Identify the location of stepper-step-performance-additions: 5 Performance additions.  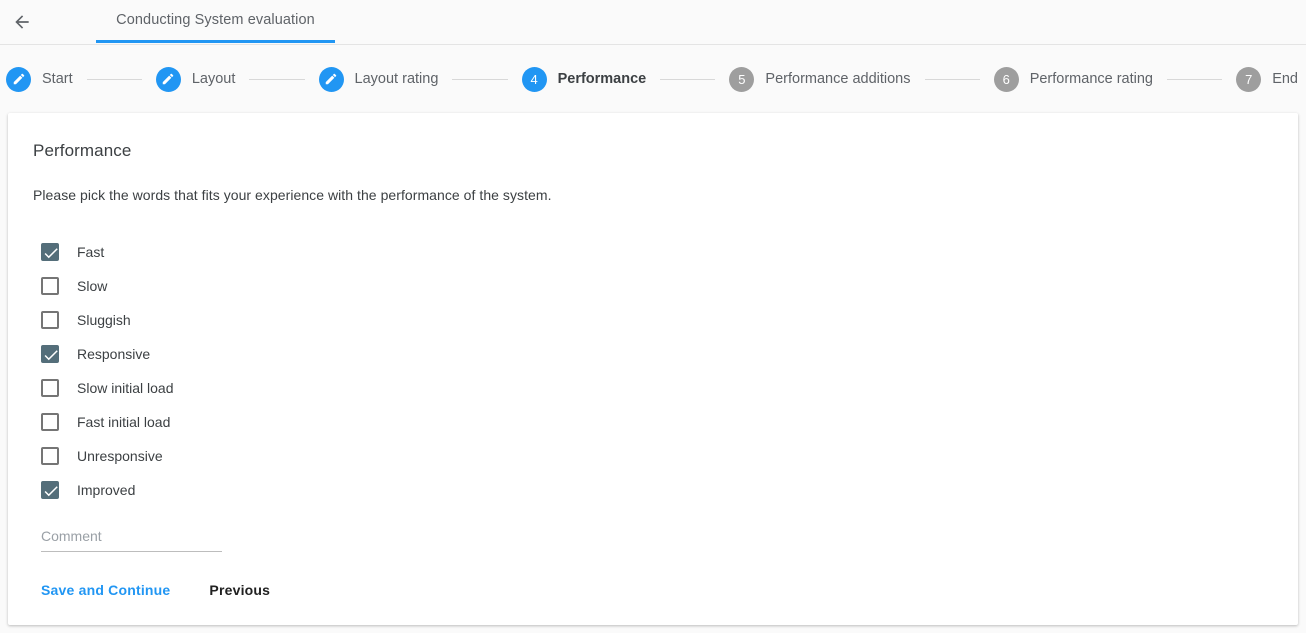
(820, 79).